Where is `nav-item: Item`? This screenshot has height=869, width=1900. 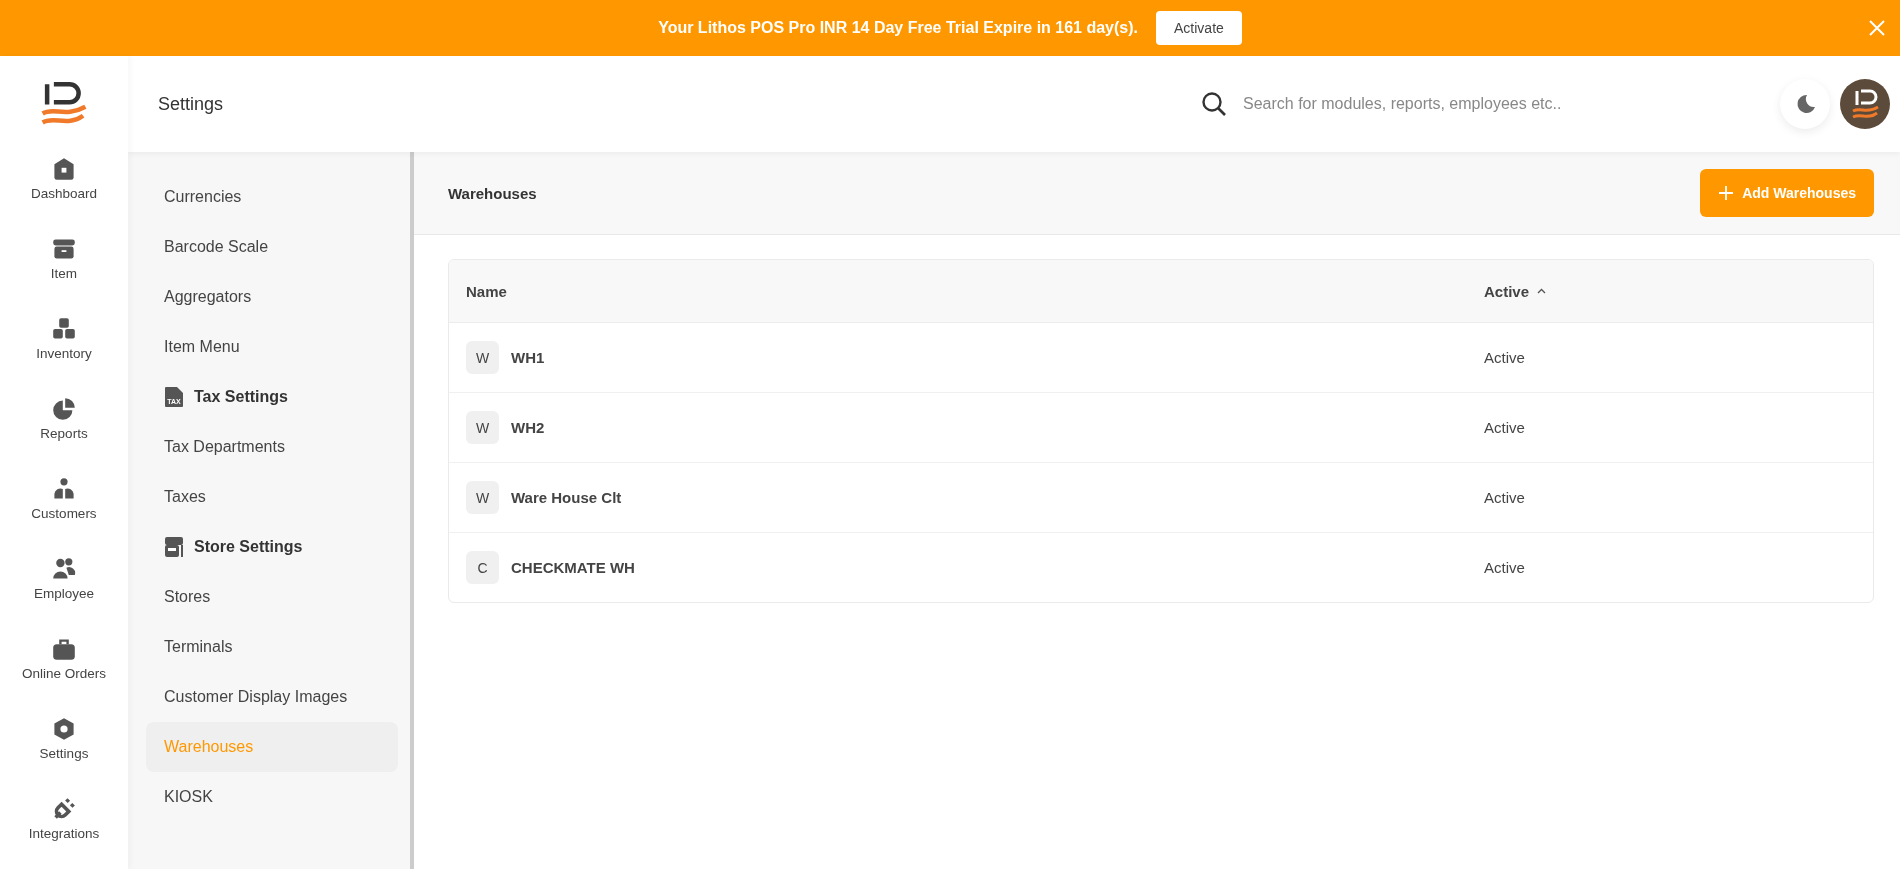 nav-item: Item is located at coordinates (64, 269).